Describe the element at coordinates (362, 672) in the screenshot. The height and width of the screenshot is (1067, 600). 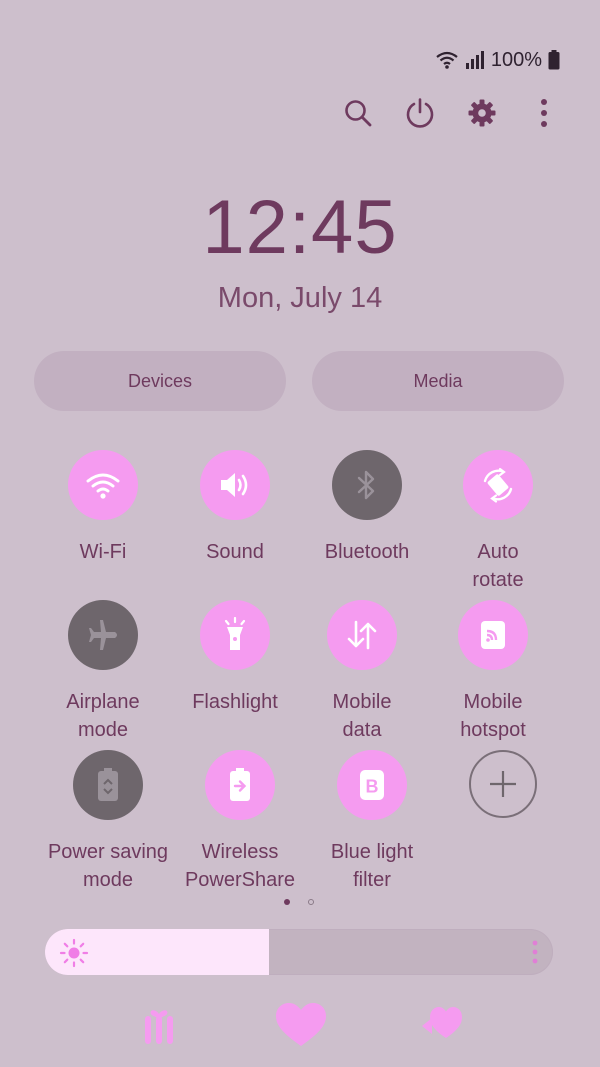
I see `tile-mobile-data: Mobile data` at that location.